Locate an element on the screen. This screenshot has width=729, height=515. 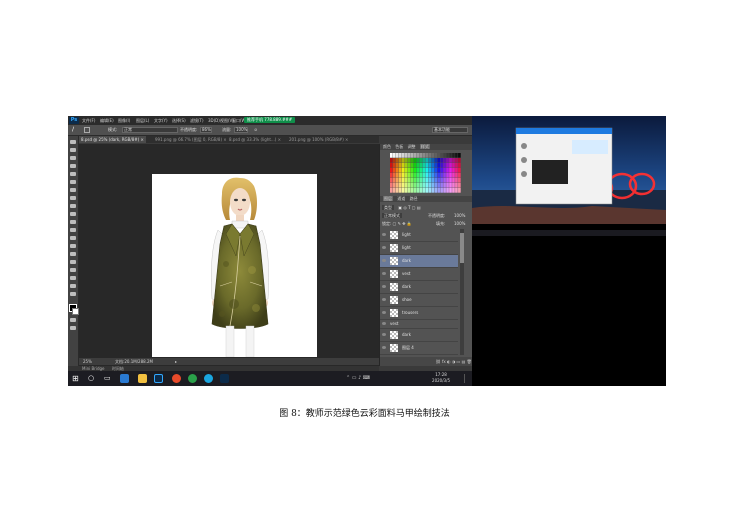
path-select-icon is located at coordinates (73, 270).